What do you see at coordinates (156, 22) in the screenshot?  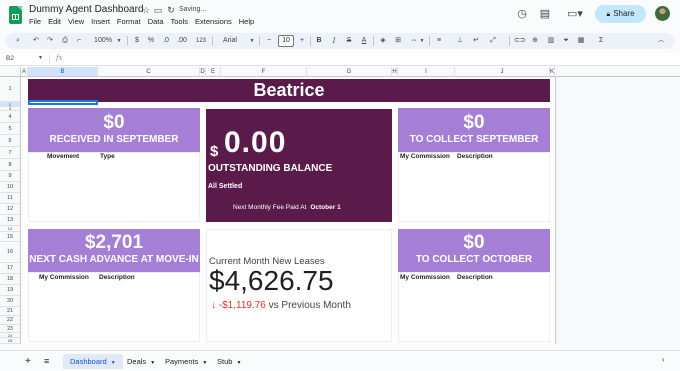 I see `menu-data: Data` at bounding box center [156, 22].